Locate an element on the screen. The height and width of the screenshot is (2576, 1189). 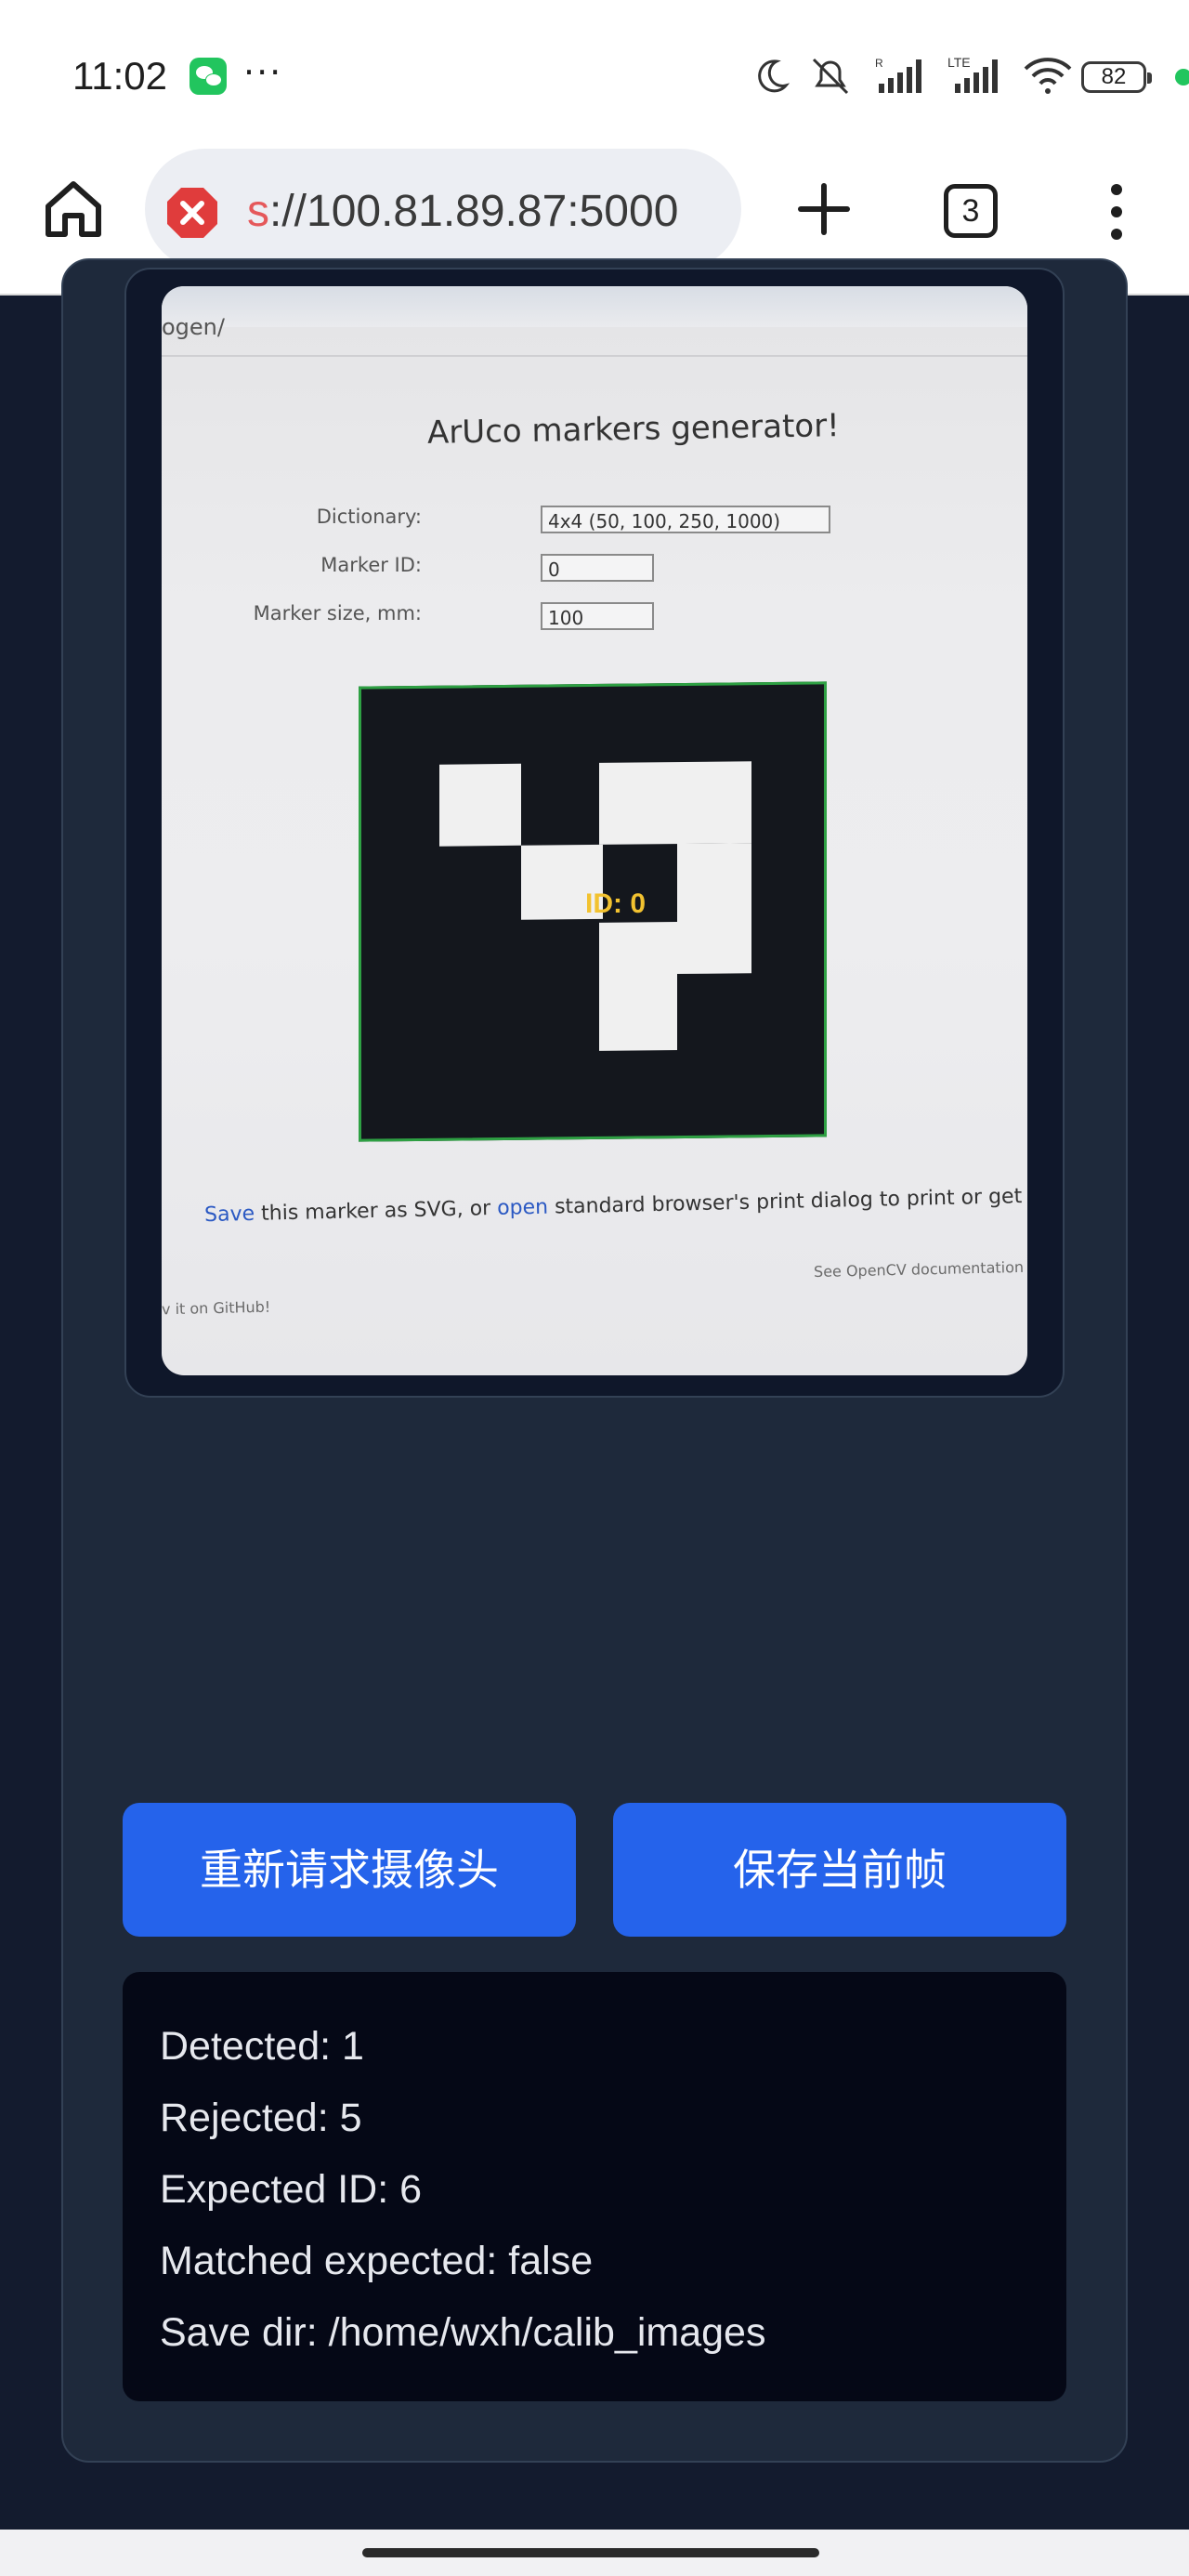
feed-open-link: open is located at coordinates (522, 1207).